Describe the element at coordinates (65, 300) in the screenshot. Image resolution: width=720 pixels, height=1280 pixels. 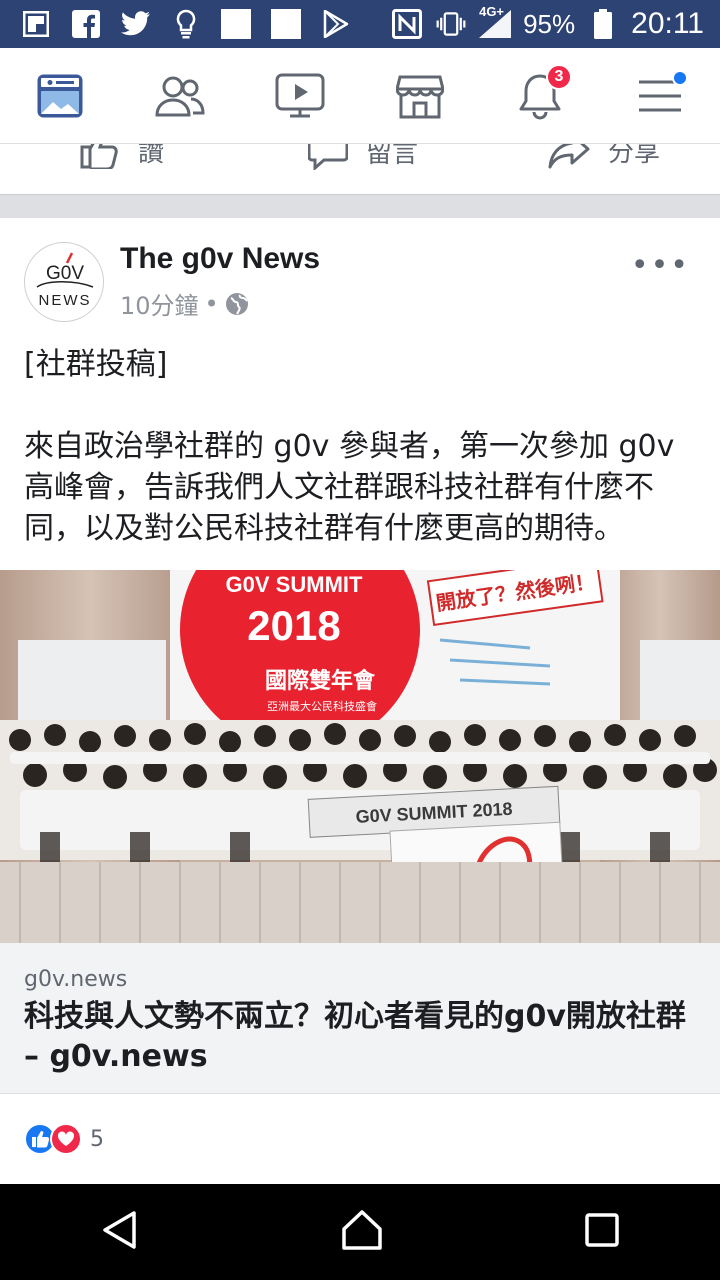
I see `avatar-bottom-text: NEWS` at that location.